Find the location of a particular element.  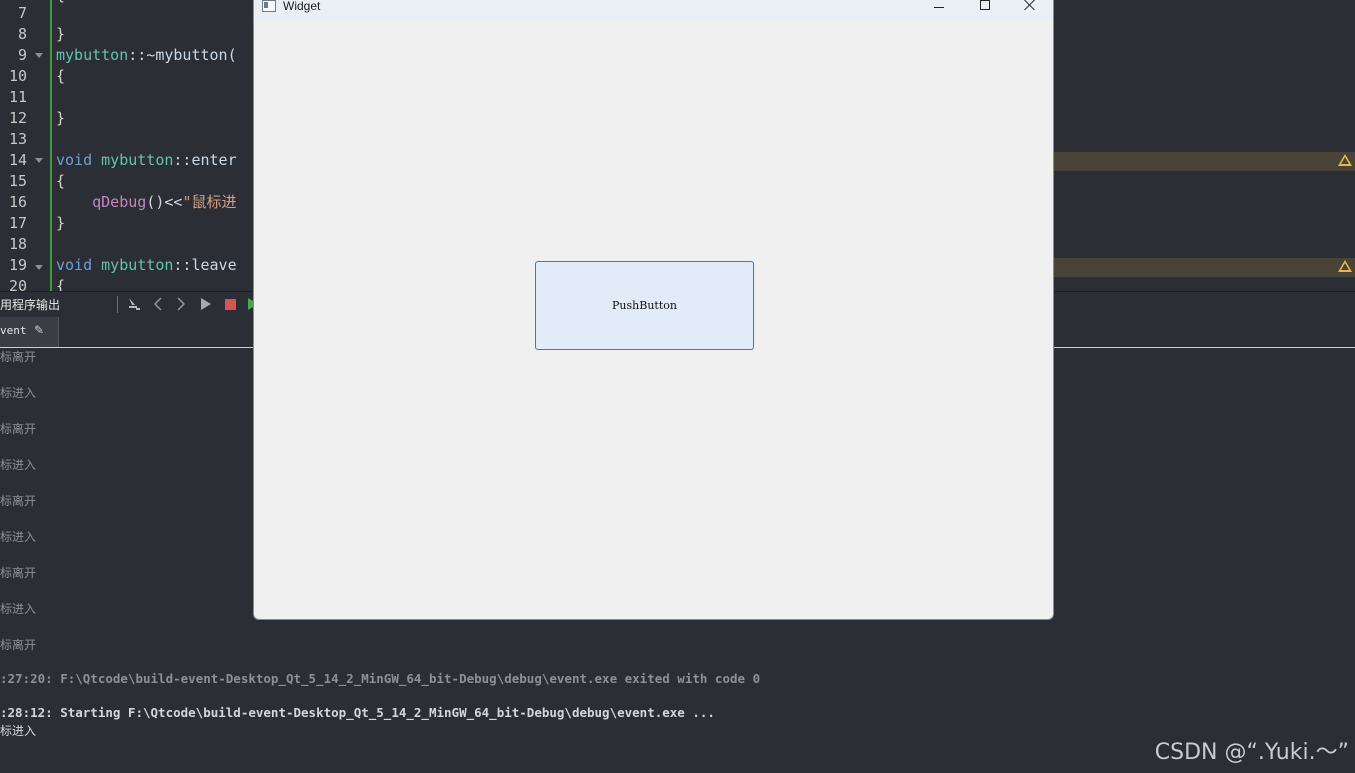

line-number: 20 is located at coordinates (17, 284).